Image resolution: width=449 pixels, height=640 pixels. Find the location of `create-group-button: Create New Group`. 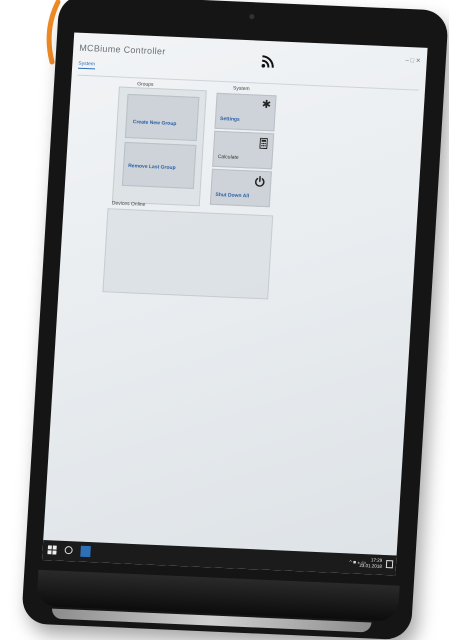

create-group-button: Create New Group is located at coordinates (162, 117).